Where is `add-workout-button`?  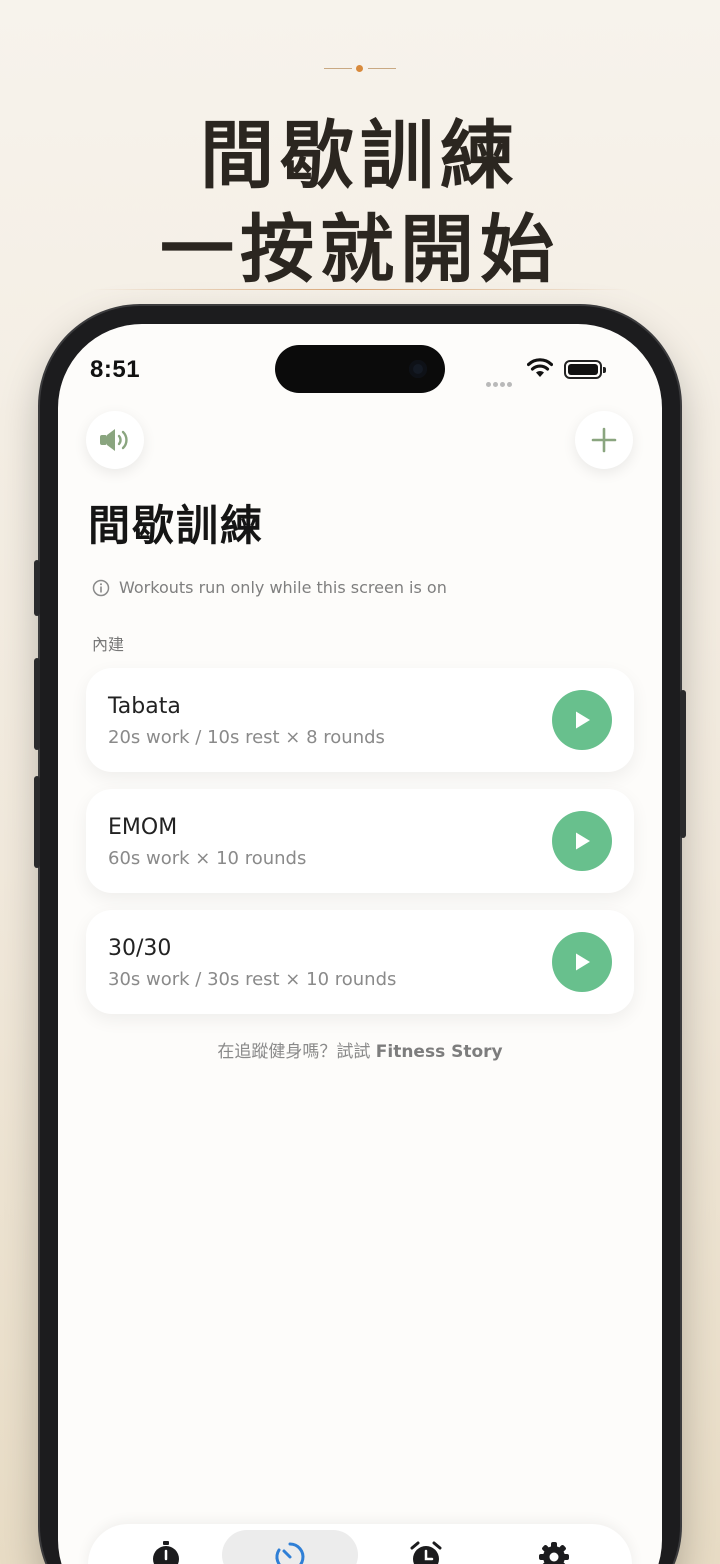 add-workout-button is located at coordinates (604, 440).